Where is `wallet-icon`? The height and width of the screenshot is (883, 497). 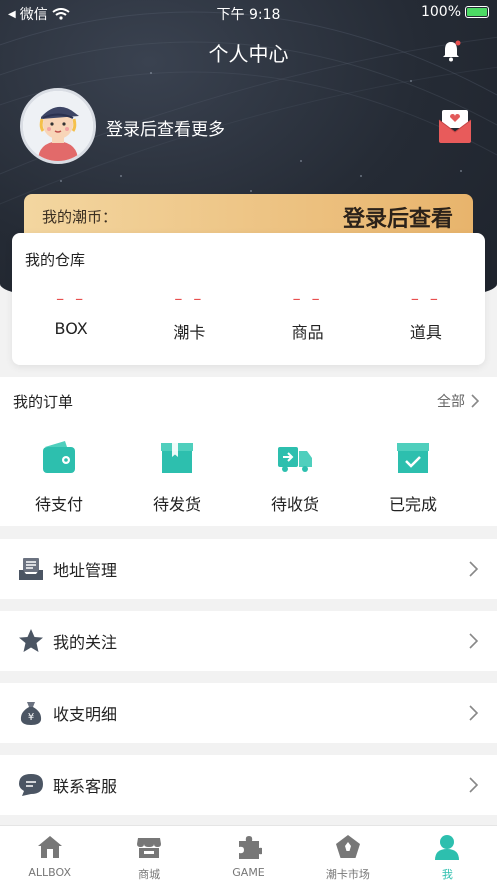 wallet-icon is located at coordinates (59, 457).